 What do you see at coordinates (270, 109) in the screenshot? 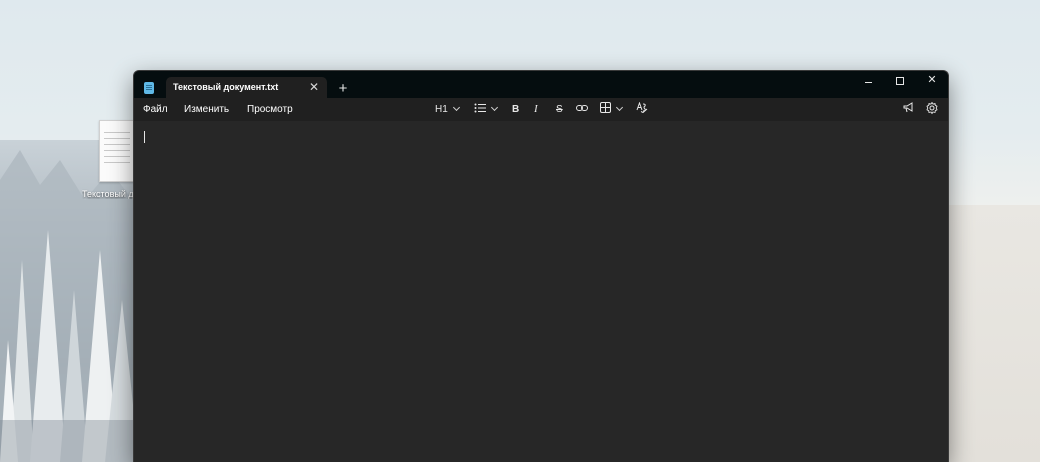
I see `menu-view: Просмотр` at bounding box center [270, 109].